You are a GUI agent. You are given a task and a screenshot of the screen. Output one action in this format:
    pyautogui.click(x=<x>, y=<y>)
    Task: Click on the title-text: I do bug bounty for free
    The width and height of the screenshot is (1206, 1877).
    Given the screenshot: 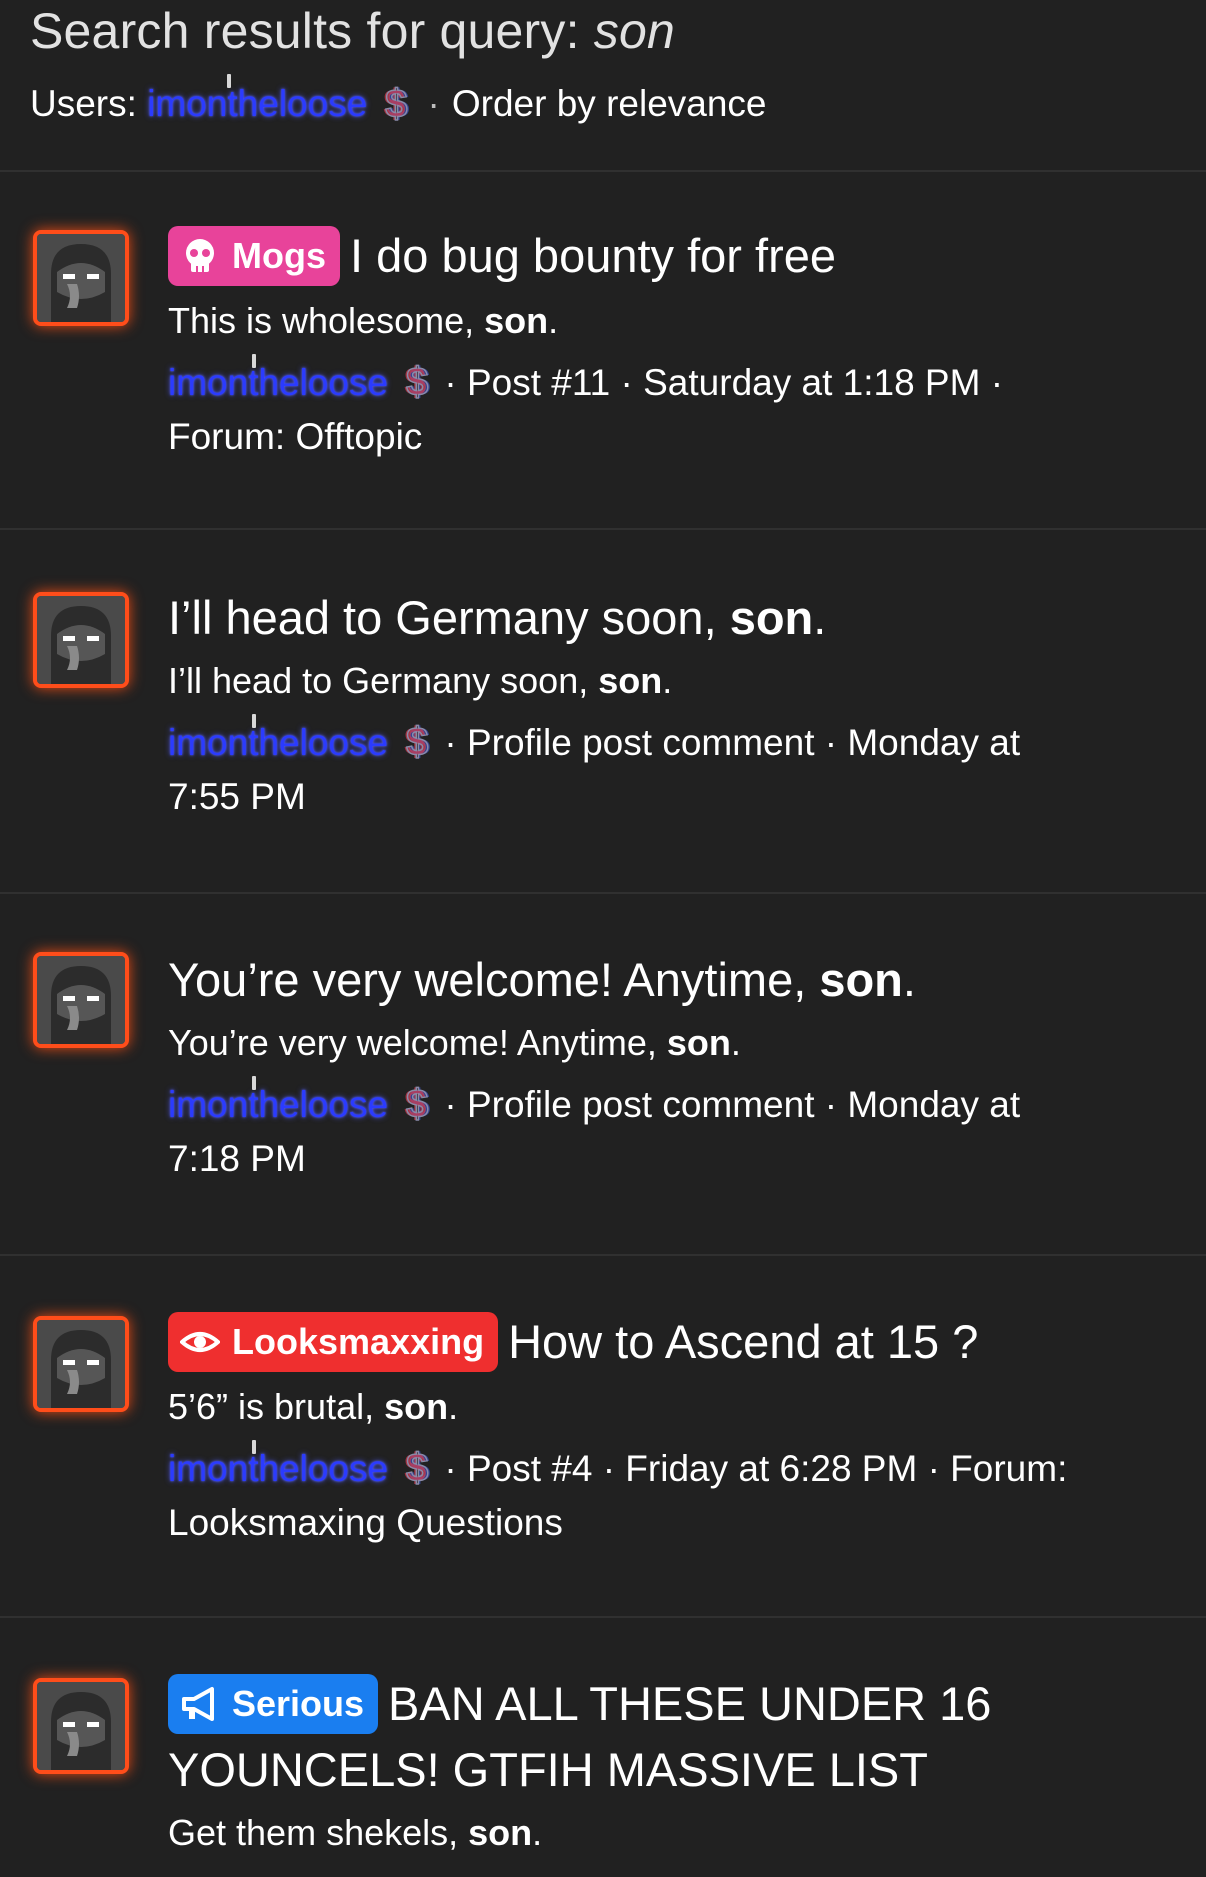 What is the action you would take?
    pyautogui.click(x=593, y=255)
    